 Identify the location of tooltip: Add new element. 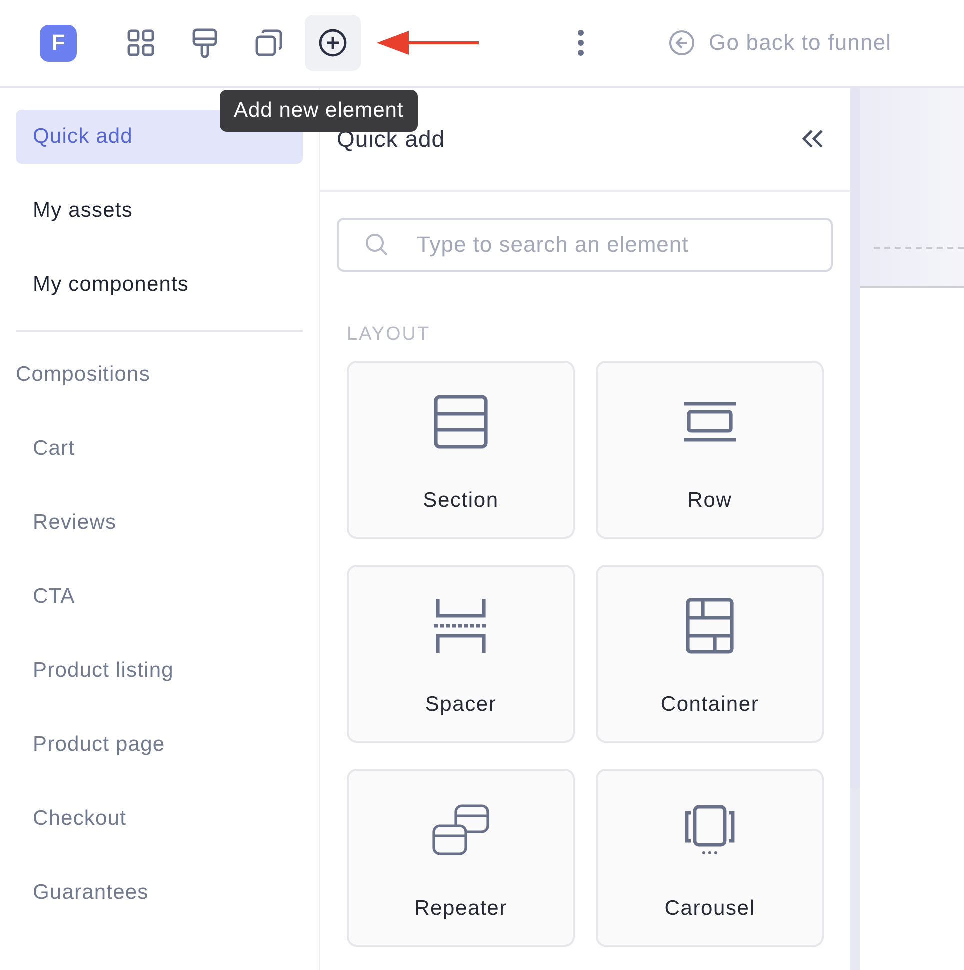
(319, 111).